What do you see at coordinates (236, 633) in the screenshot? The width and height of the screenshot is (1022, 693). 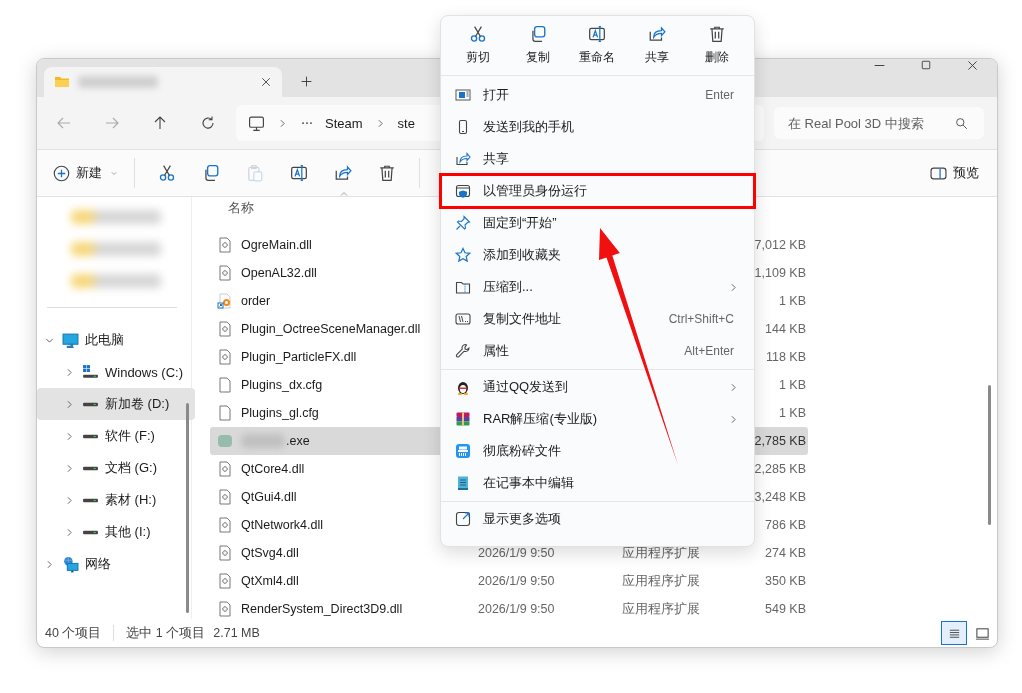 I see `selection-size: 2.71 MB` at bounding box center [236, 633].